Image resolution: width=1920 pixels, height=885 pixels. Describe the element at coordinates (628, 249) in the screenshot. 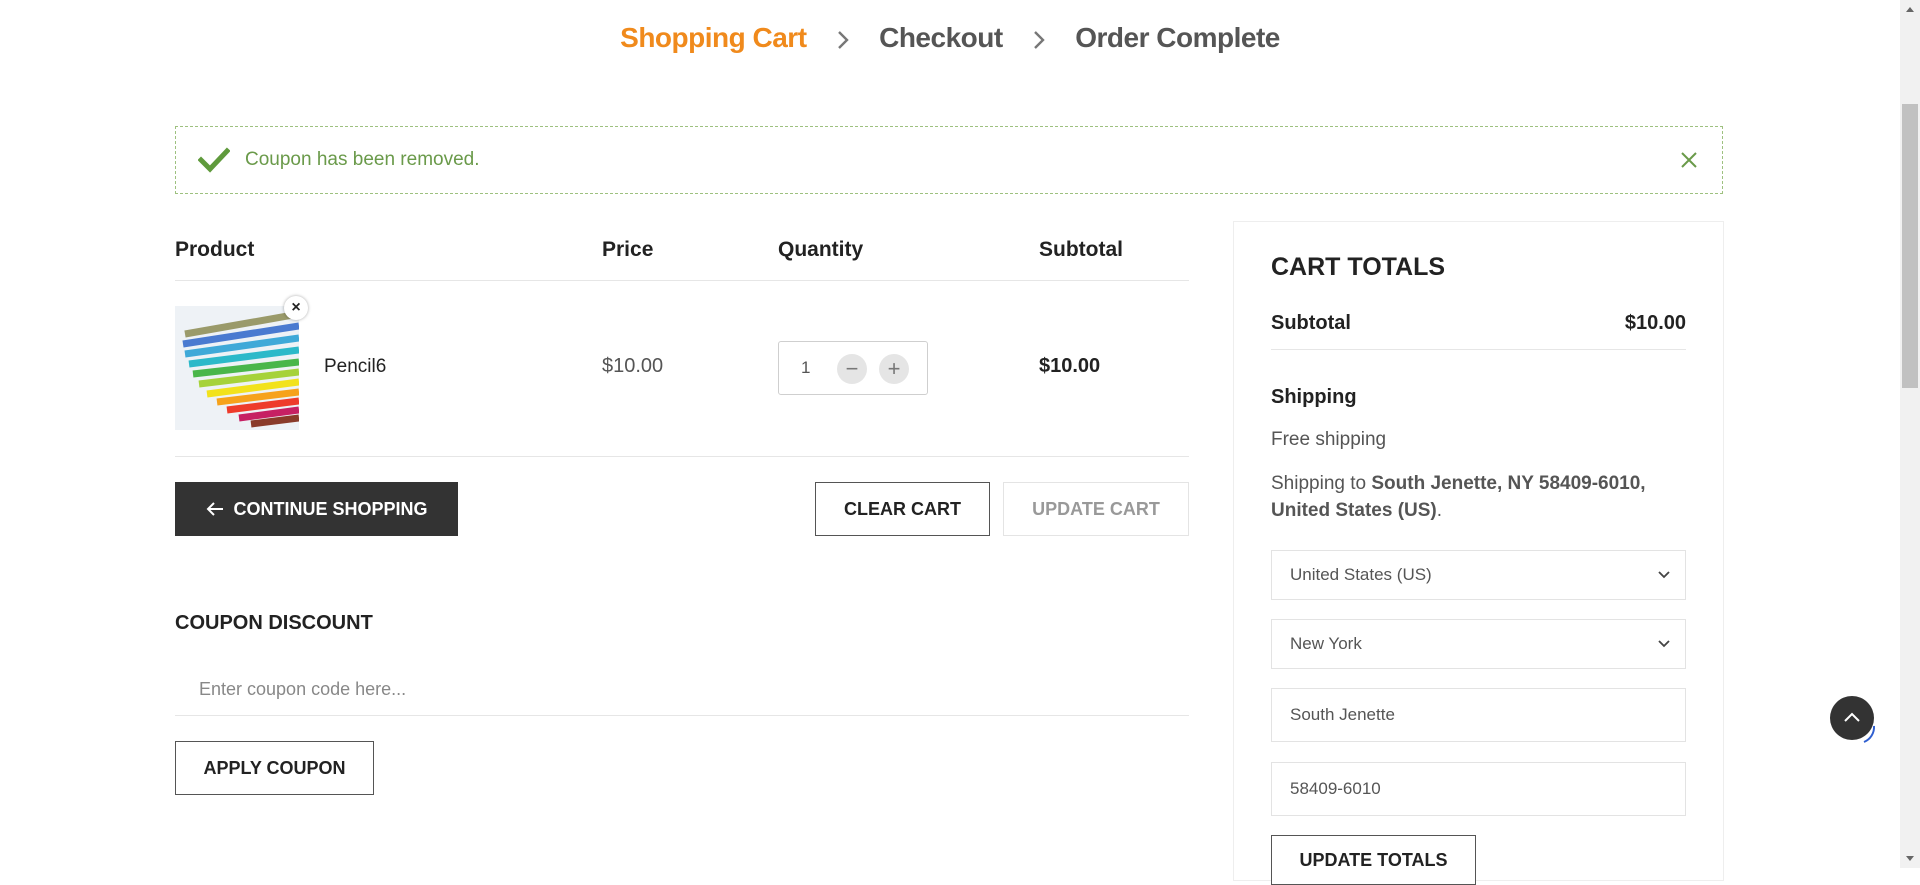

I see `header-price: Price` at that location.